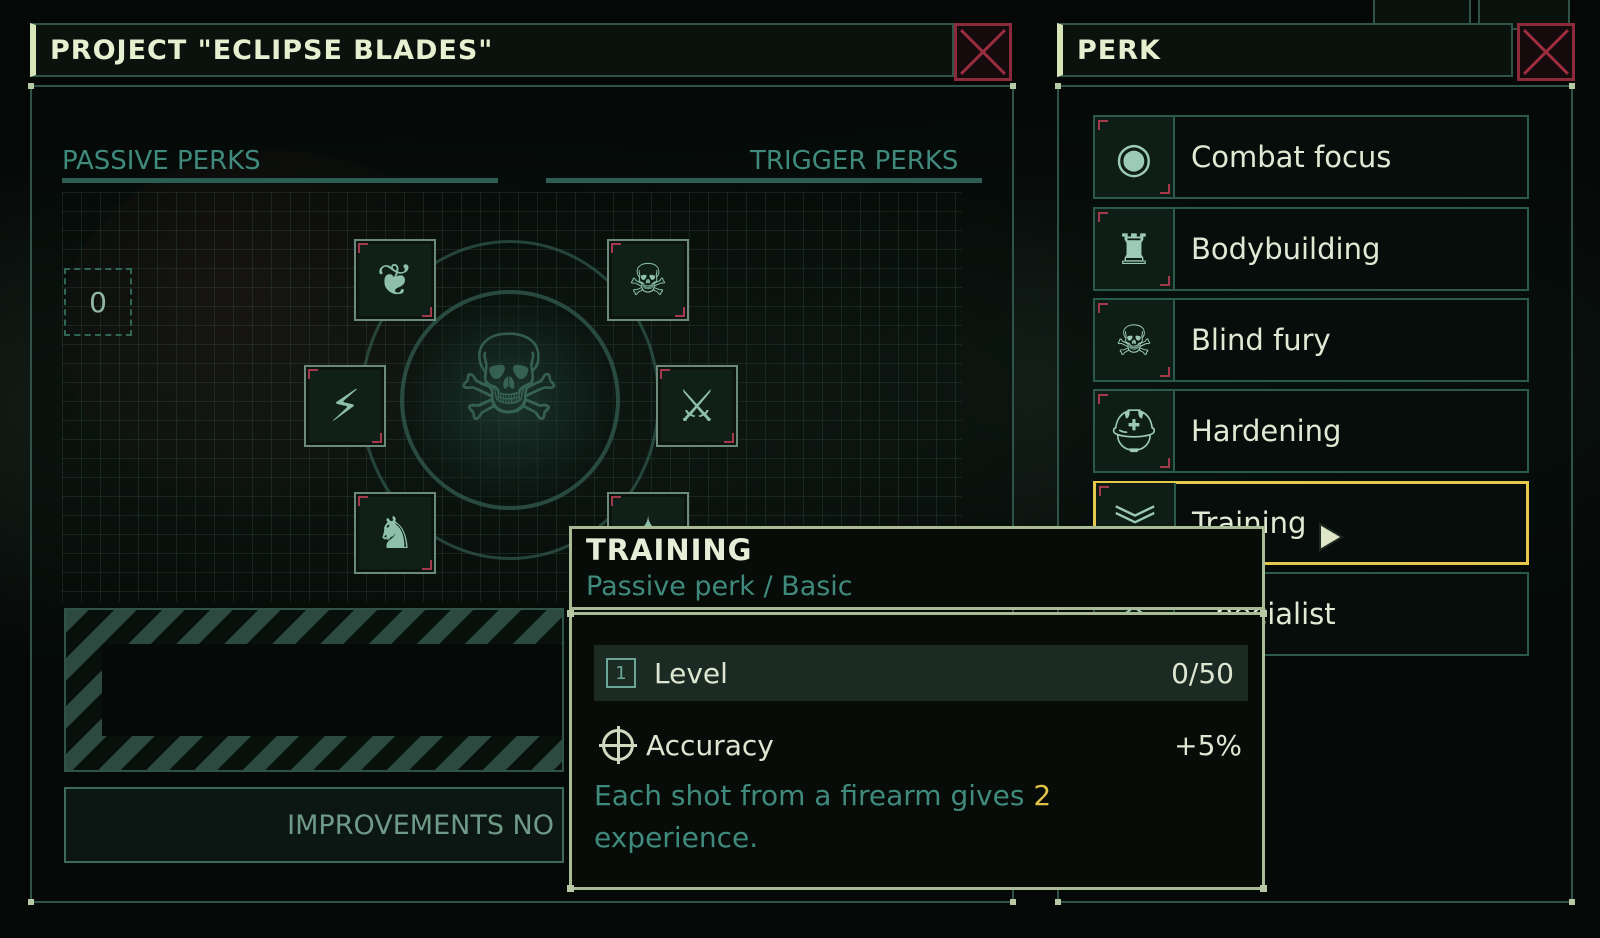 The width and height of the screenshot is (1600, 938). What do you see at coordinates (697, 406) in the screenshot?
I see `perk-slot-swords-icon: ⚔` at bounding box center [697, 406].